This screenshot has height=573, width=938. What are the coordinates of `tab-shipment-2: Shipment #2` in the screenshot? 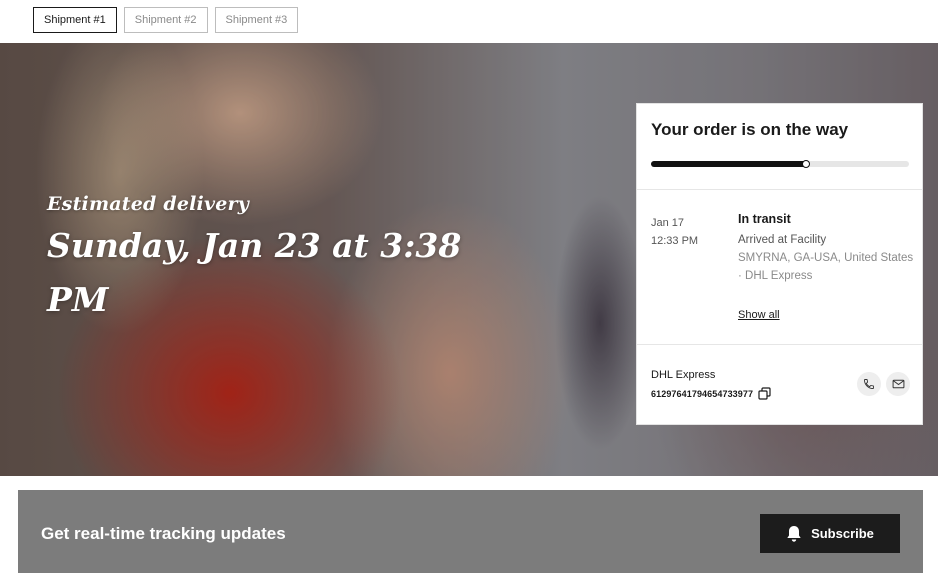 It's located at (165, 20).